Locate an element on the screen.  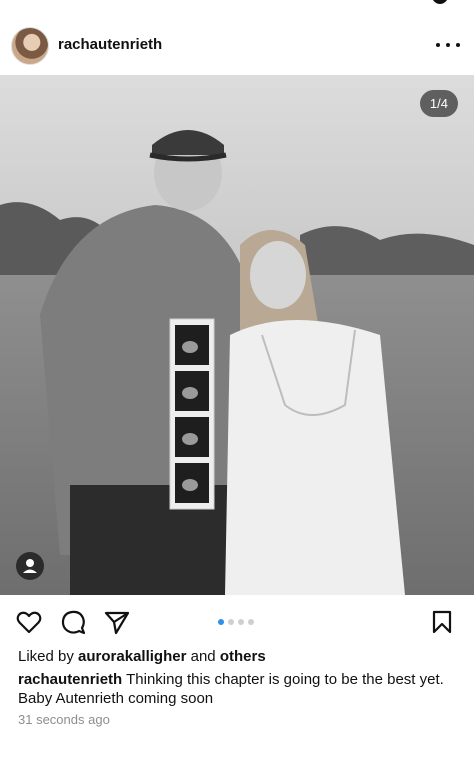
carousel-dots is located at coordinates (236, 622).